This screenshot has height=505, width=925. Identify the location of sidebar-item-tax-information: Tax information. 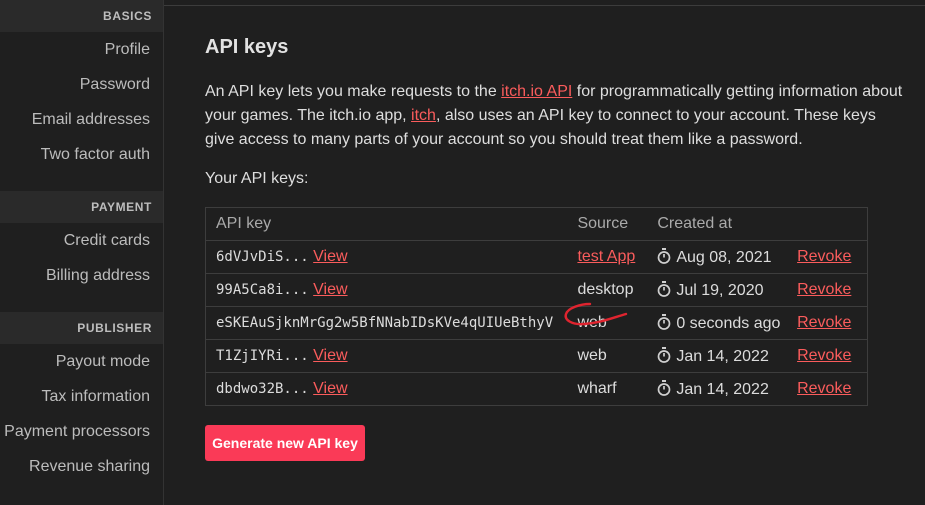
(81, 396).